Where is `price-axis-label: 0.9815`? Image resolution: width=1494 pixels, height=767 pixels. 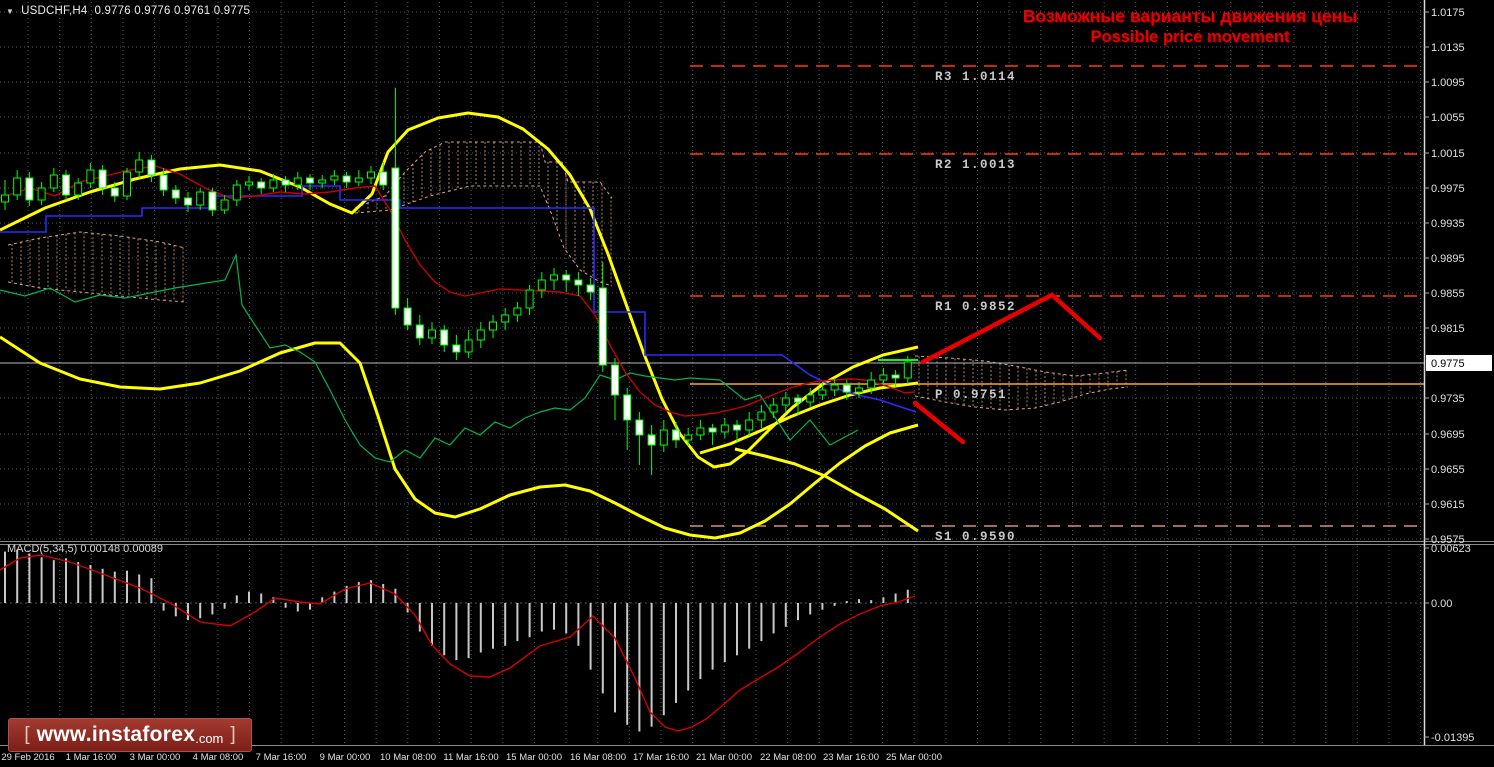
price-axis-label: 0.9815 is located at coordinates (1448, 329).